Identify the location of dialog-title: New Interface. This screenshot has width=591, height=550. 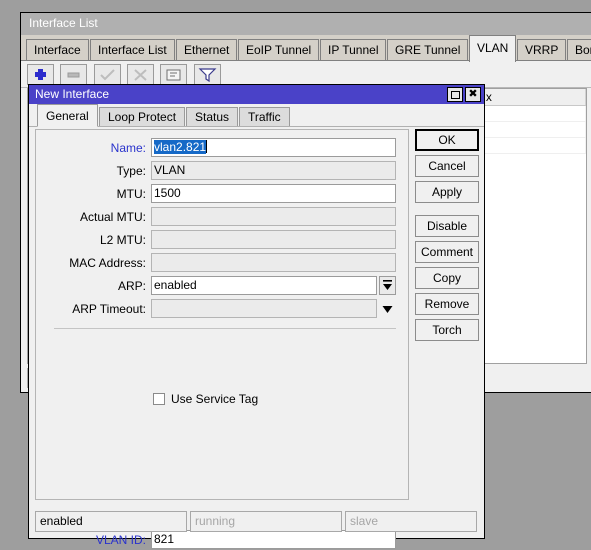
(72, 94).